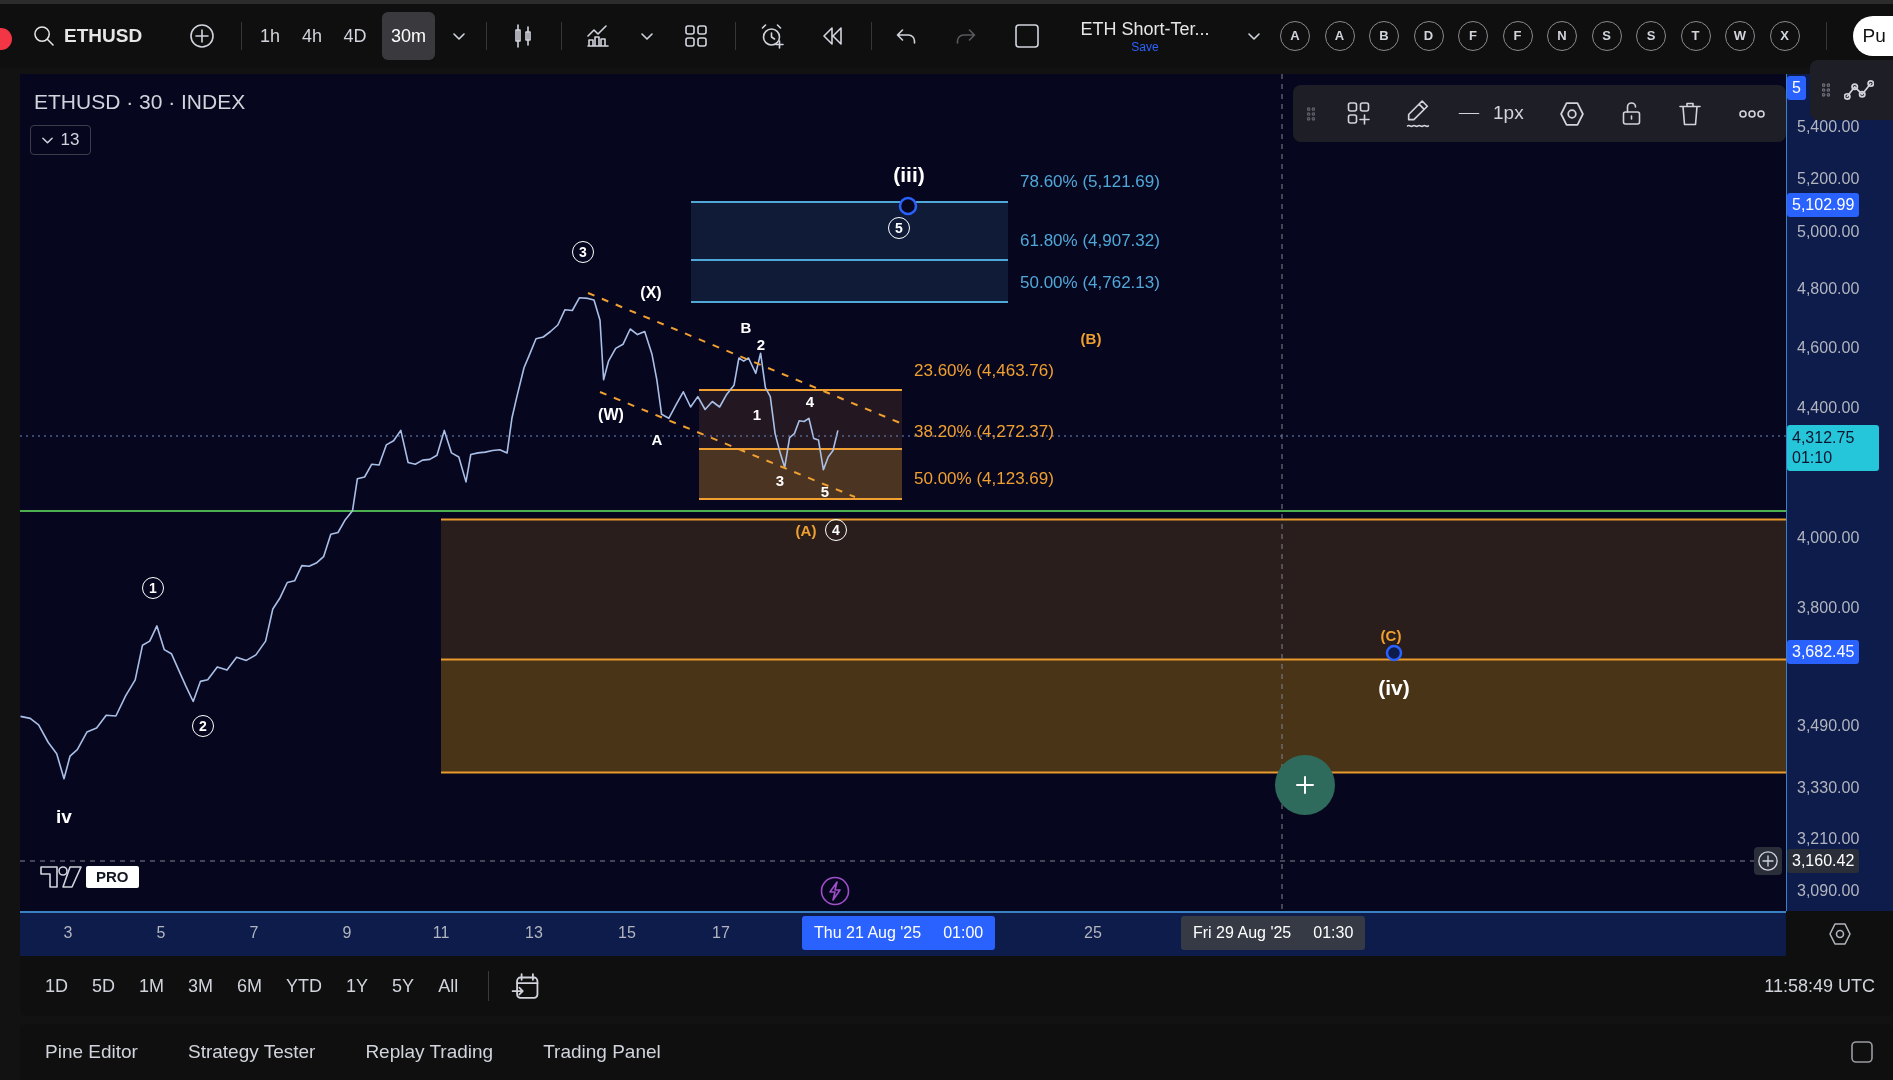 This screenshot has height=1080, width=1893. I want to click on wave-label: (iii), so click(909, 174).